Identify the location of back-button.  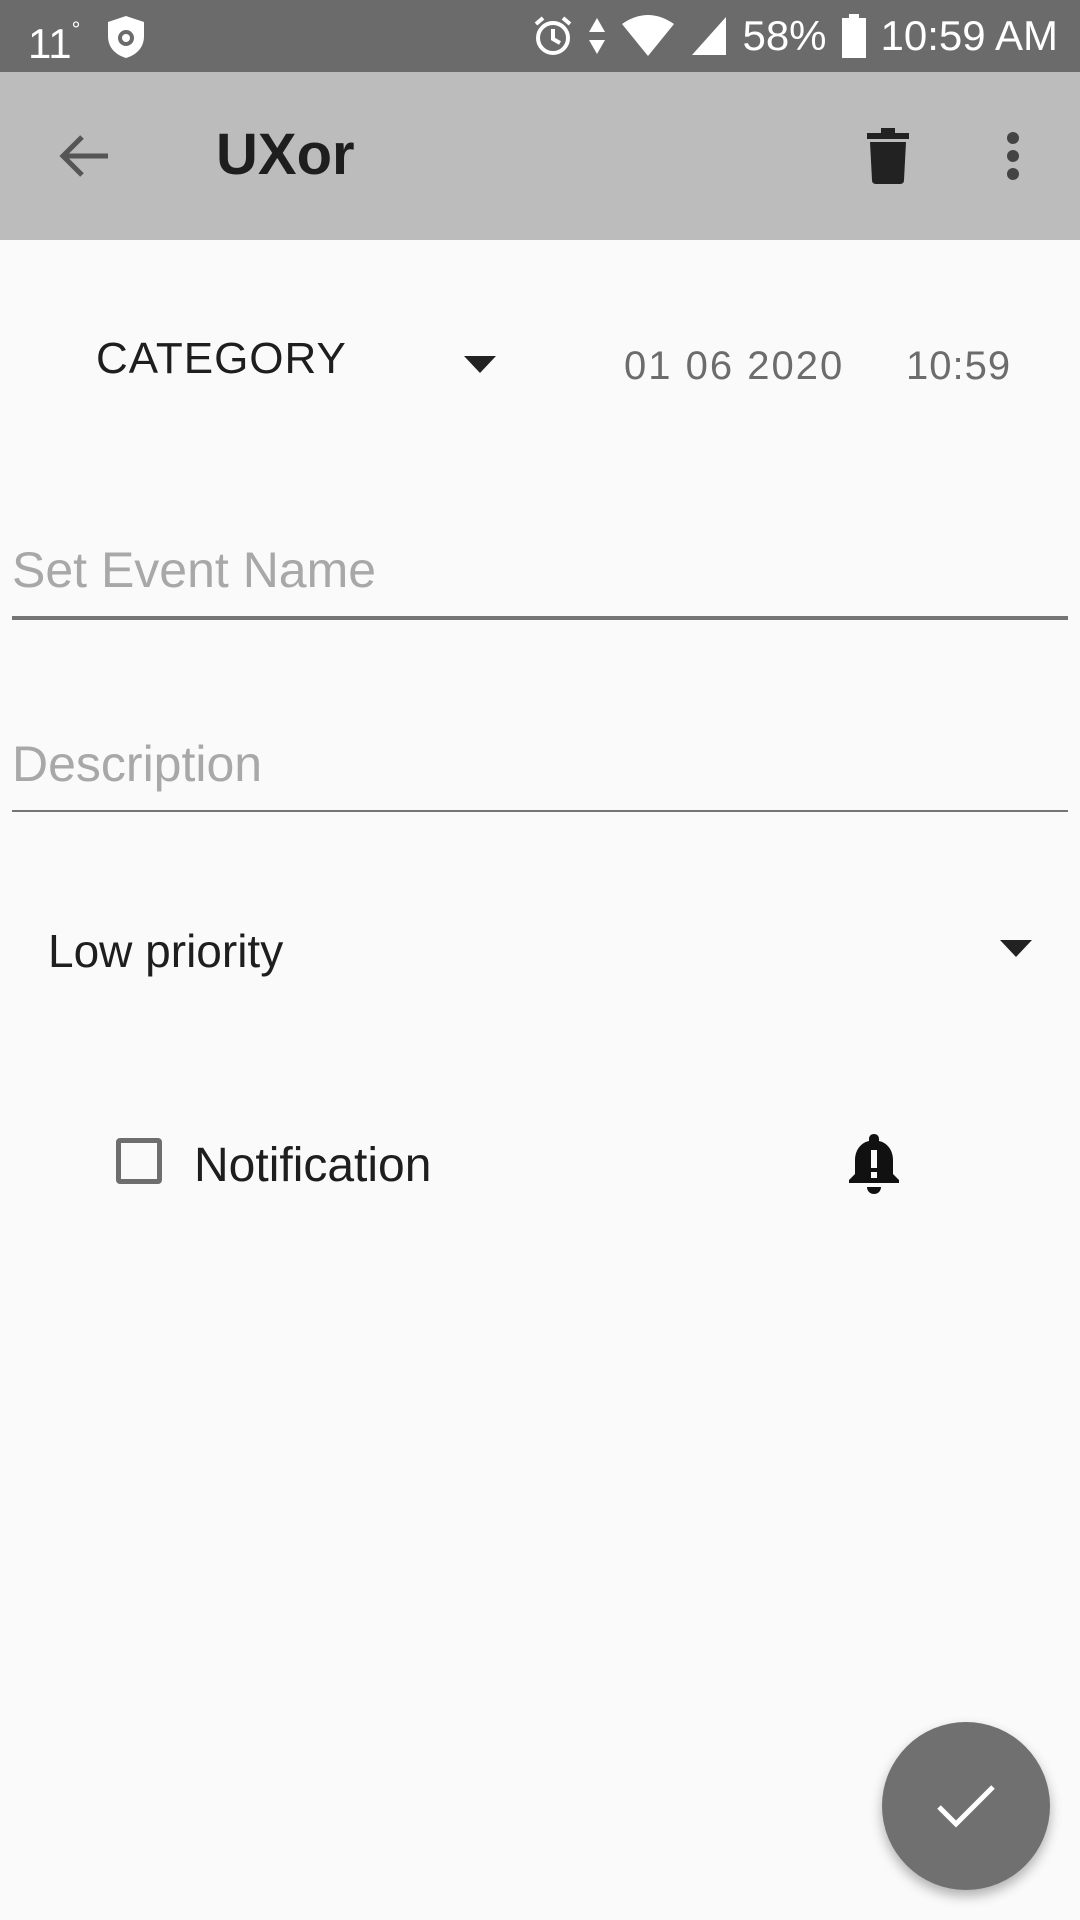
(84, 156).